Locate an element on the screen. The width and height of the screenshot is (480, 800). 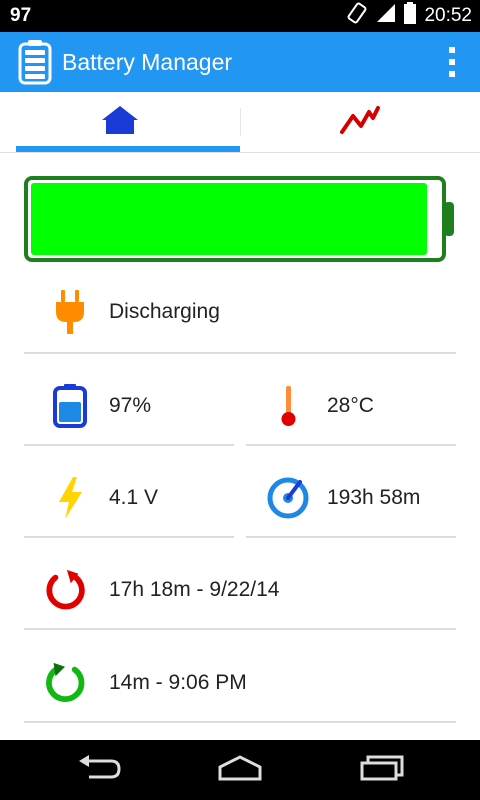
home-button is located at coordinates (240, 770).